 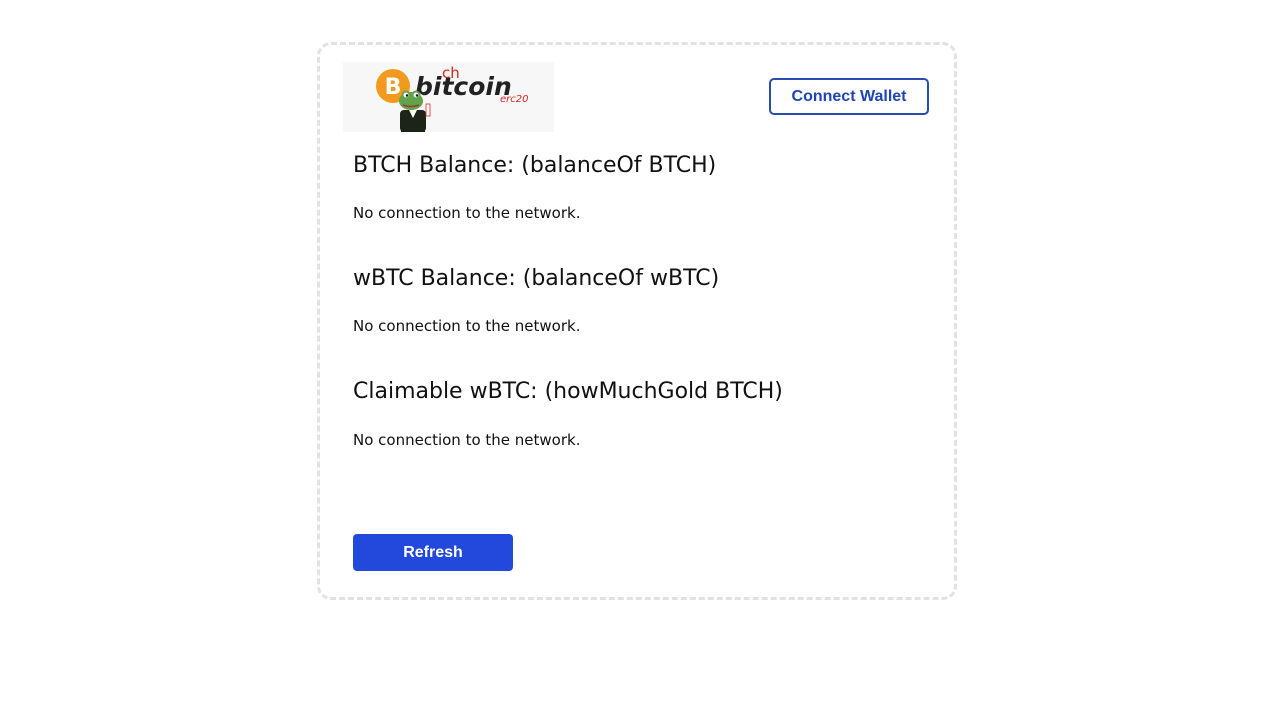 What do you see at coordinates (568, 391) in the screenshot?
I see `claimable-wbtc-title: Claimable wBTC: (howMuchGold BTCH)` at bounding box center [568, 391].